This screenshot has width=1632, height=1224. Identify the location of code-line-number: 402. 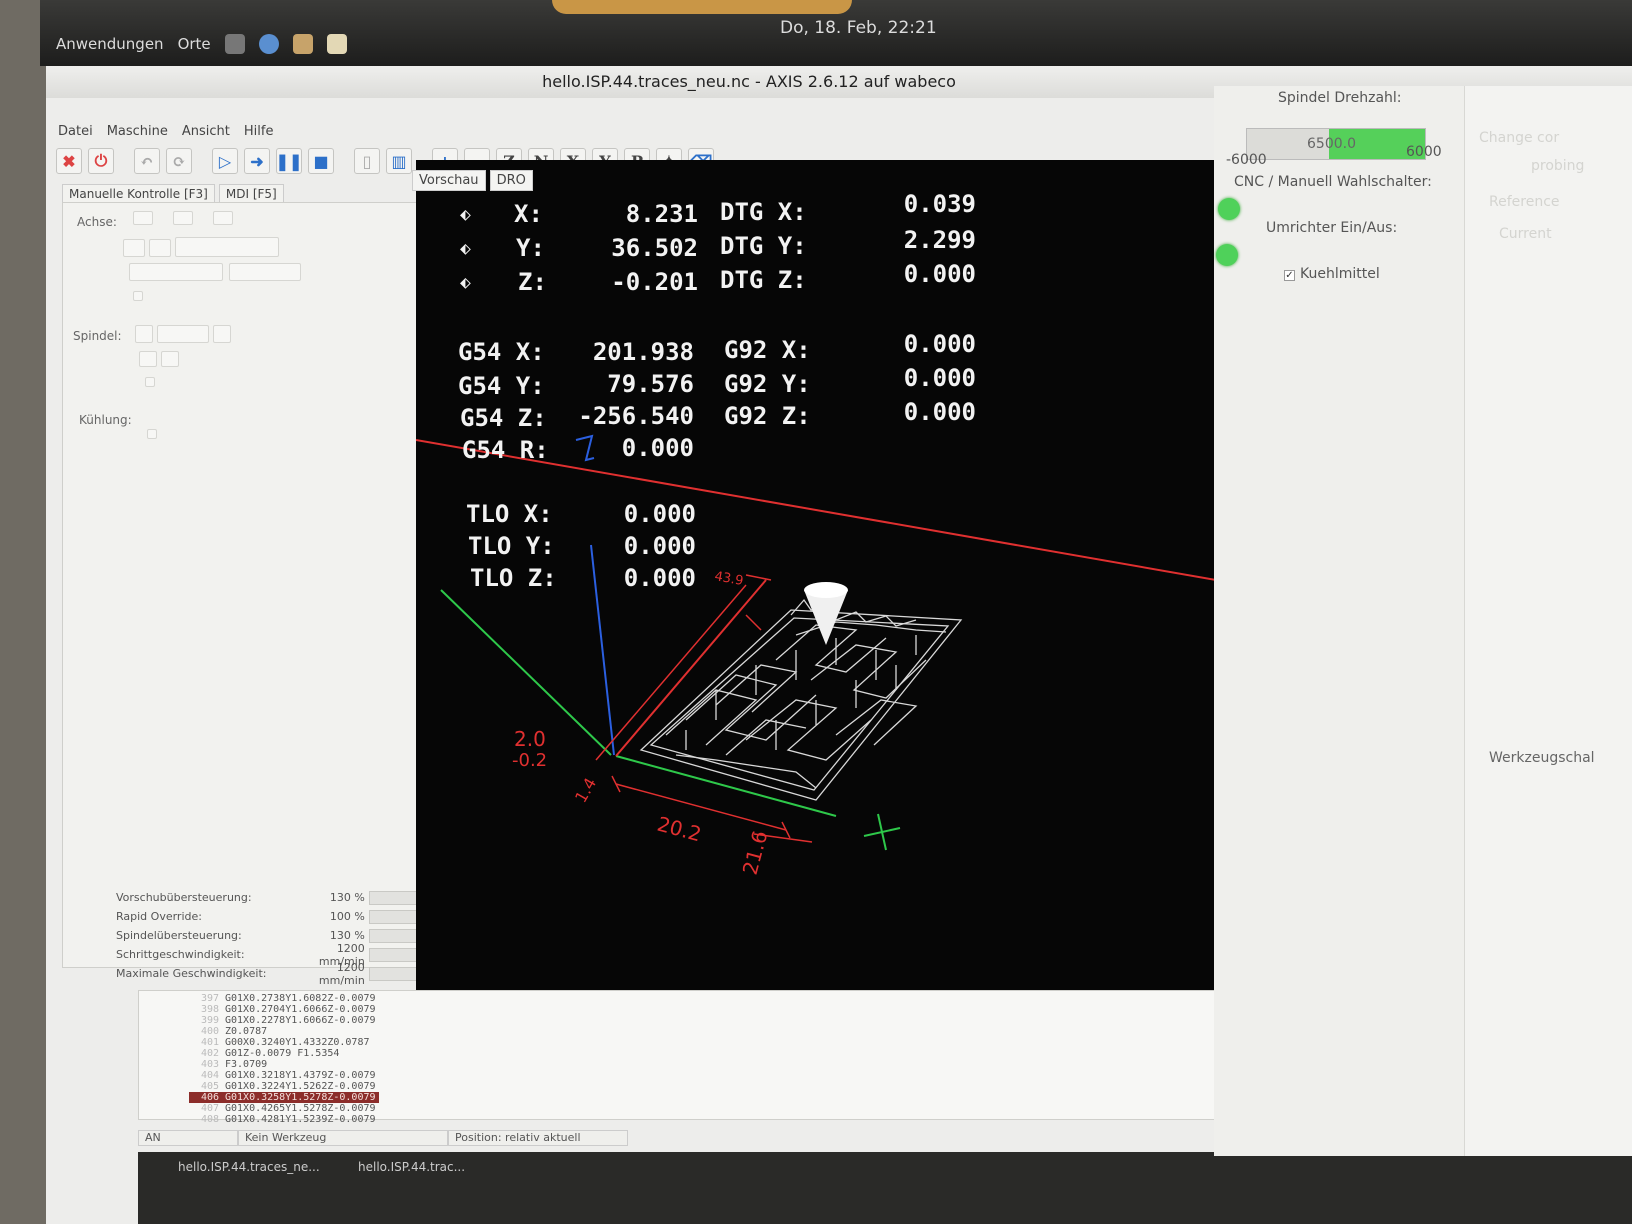
(209, 1053).